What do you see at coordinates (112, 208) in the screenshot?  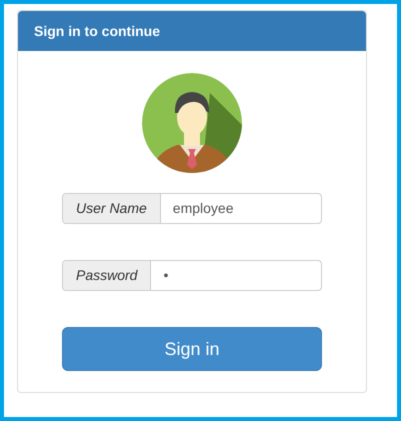 I see `field-label: User Name` at bounding box center [112, 208].